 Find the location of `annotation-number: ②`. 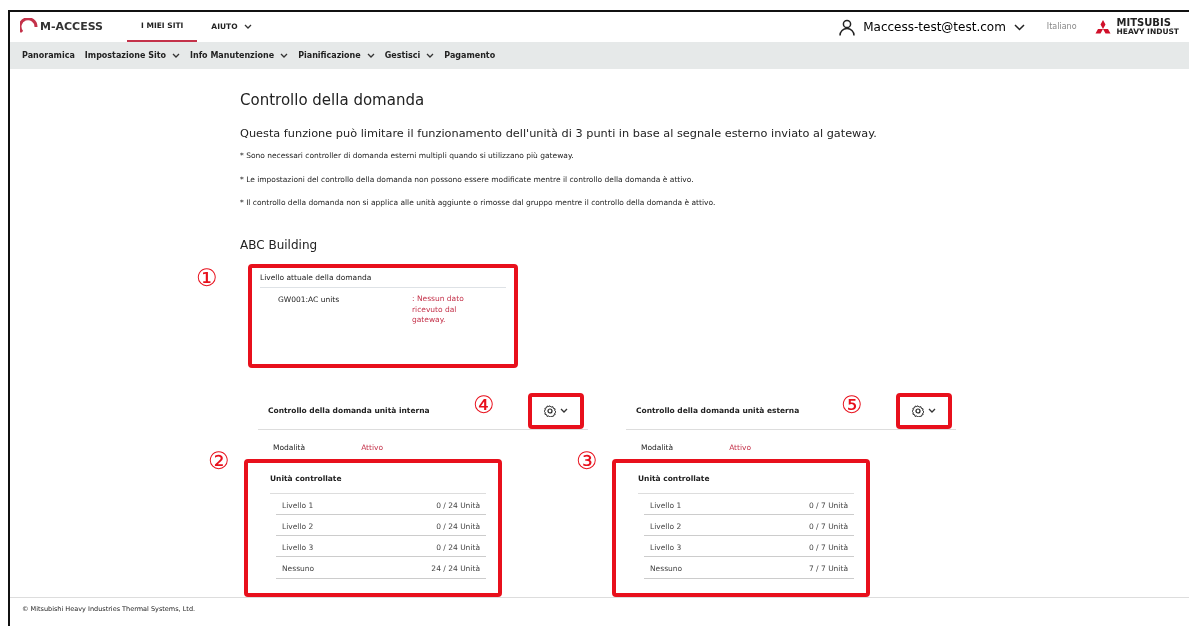

annotation-number: ② is located at coordinates (219, 461).